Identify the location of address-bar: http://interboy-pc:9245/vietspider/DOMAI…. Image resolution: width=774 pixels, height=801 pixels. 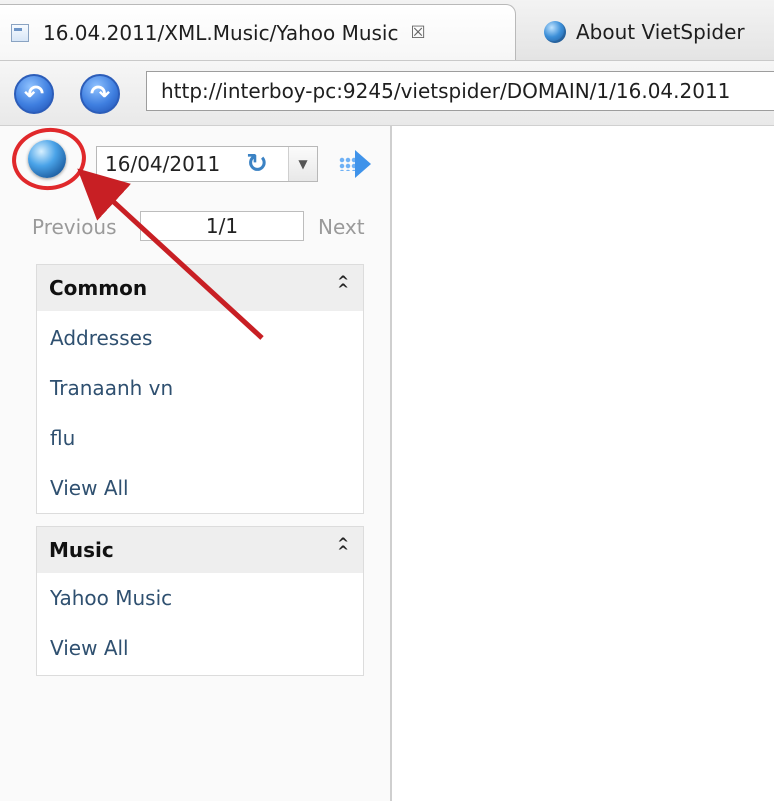
(460, 91).